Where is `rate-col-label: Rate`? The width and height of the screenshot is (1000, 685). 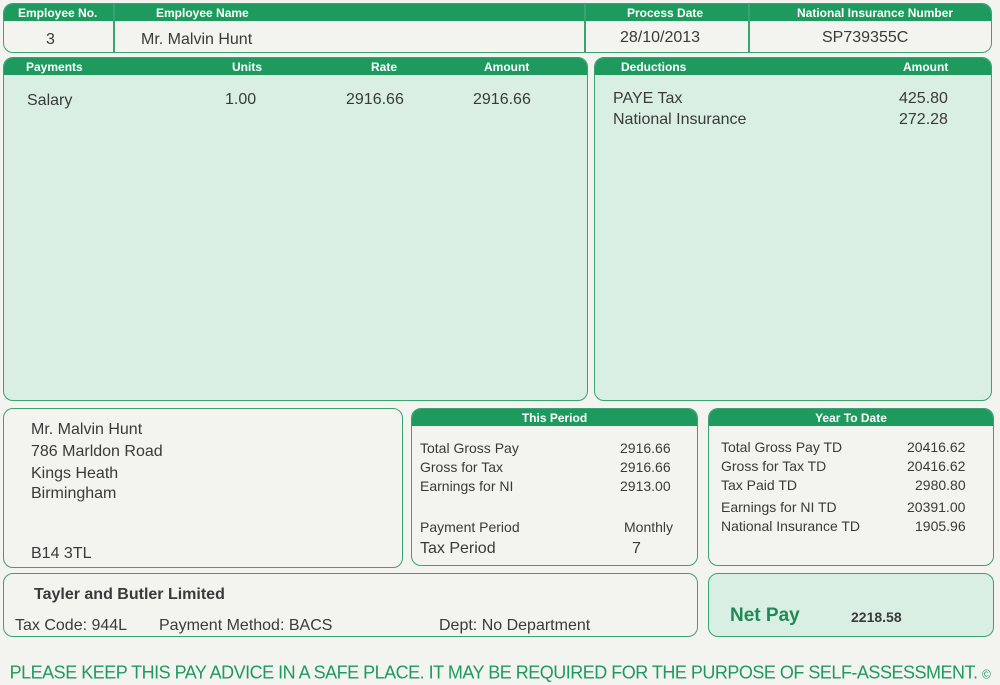 rate-col-label: Rate is located at coordinates (384, 67).